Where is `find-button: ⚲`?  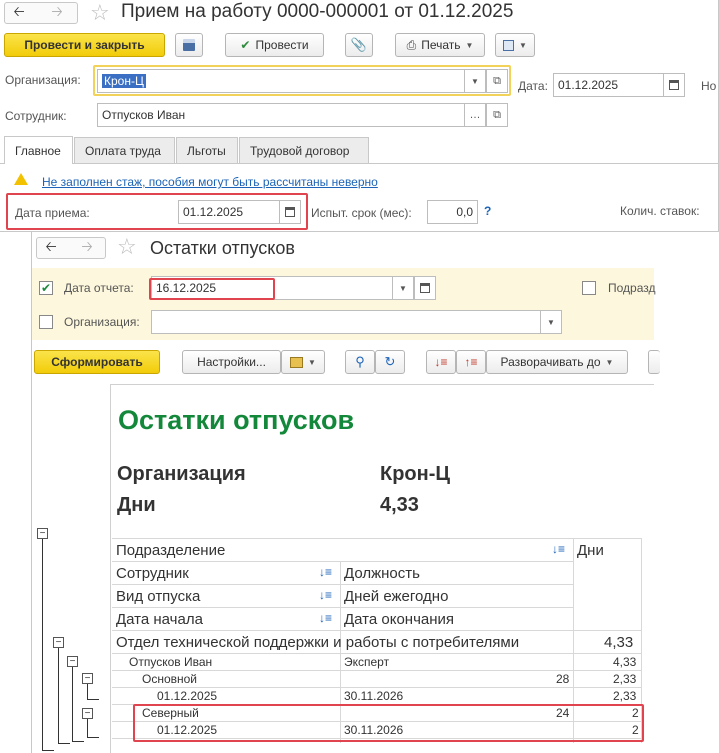
find-button: ⚲ is located at coordinates (360, 362).